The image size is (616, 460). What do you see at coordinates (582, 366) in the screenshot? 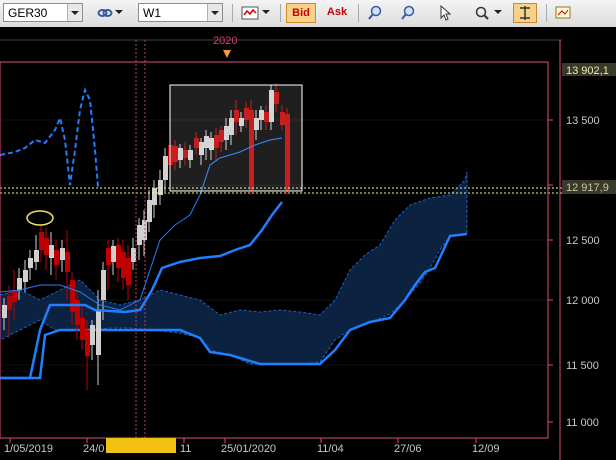
I see `y-tick-label: 11 500` at bounding box center [582, 366].